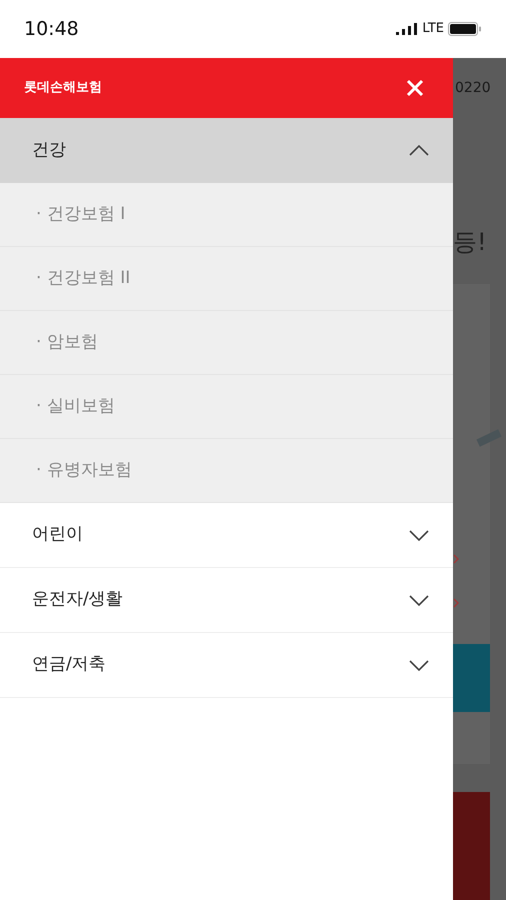 The height and width of the screenshot is (900, 506). Describe the element at coordinates (63, 88) in the screenshot. I see `brand-title: 롯데손해보험` at that location.